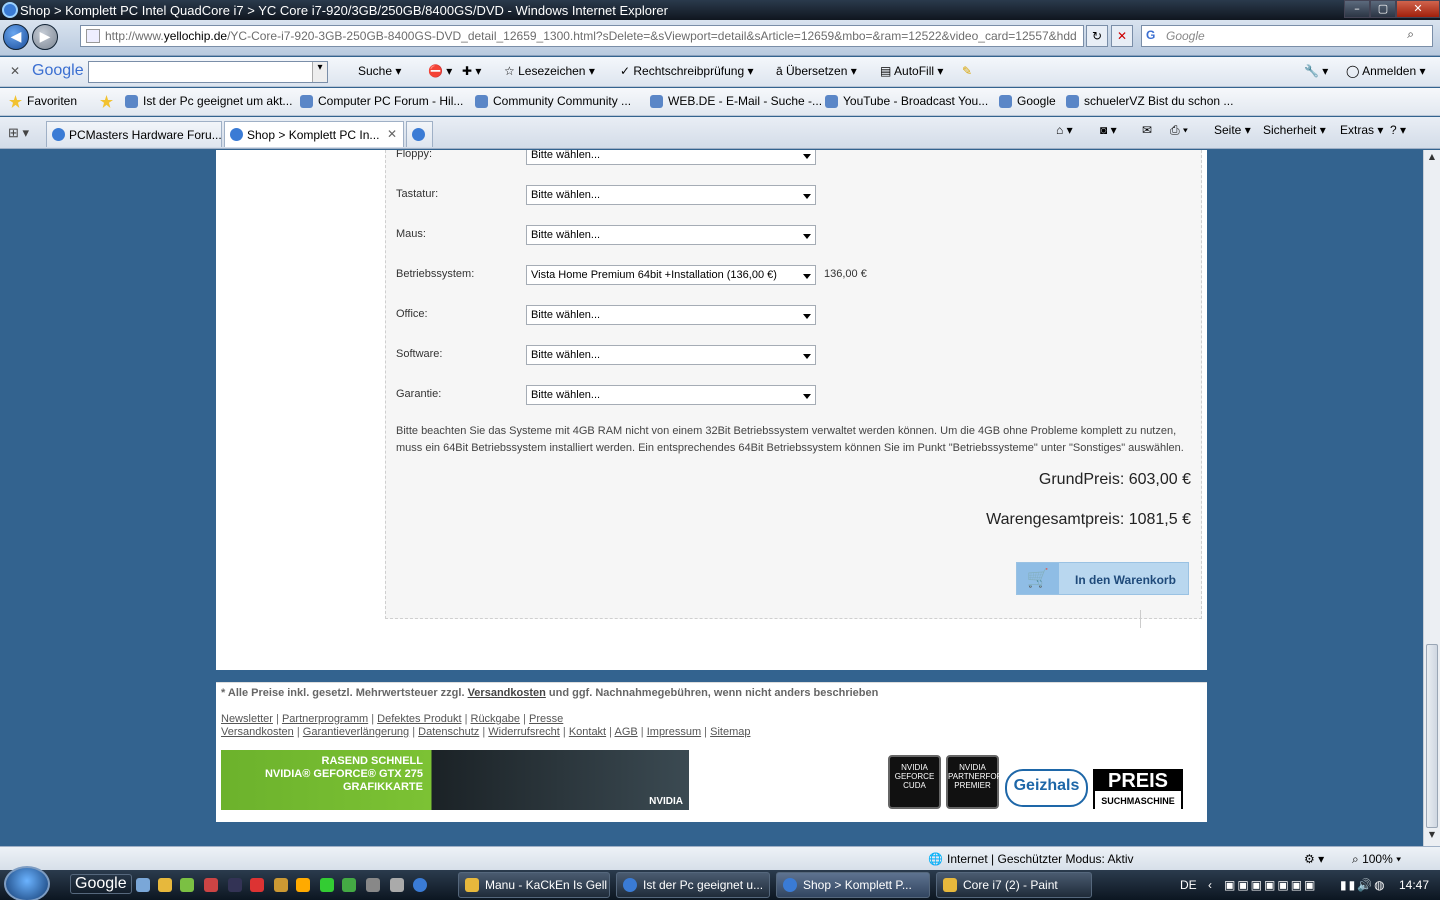  I want to click on shipping-link: Versandkosten, so click(507, 693).